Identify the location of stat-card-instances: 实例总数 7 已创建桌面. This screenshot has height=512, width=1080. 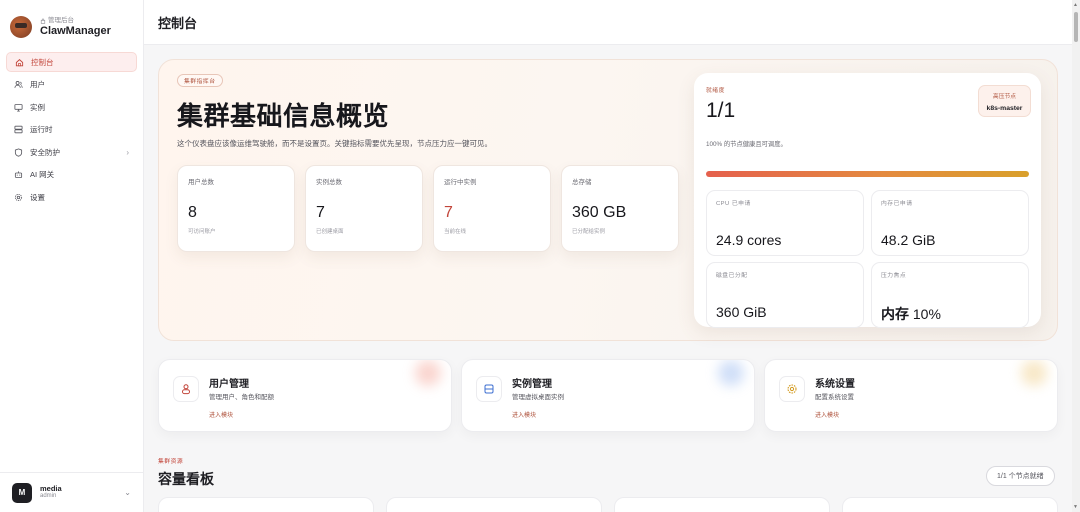
(364, 208).